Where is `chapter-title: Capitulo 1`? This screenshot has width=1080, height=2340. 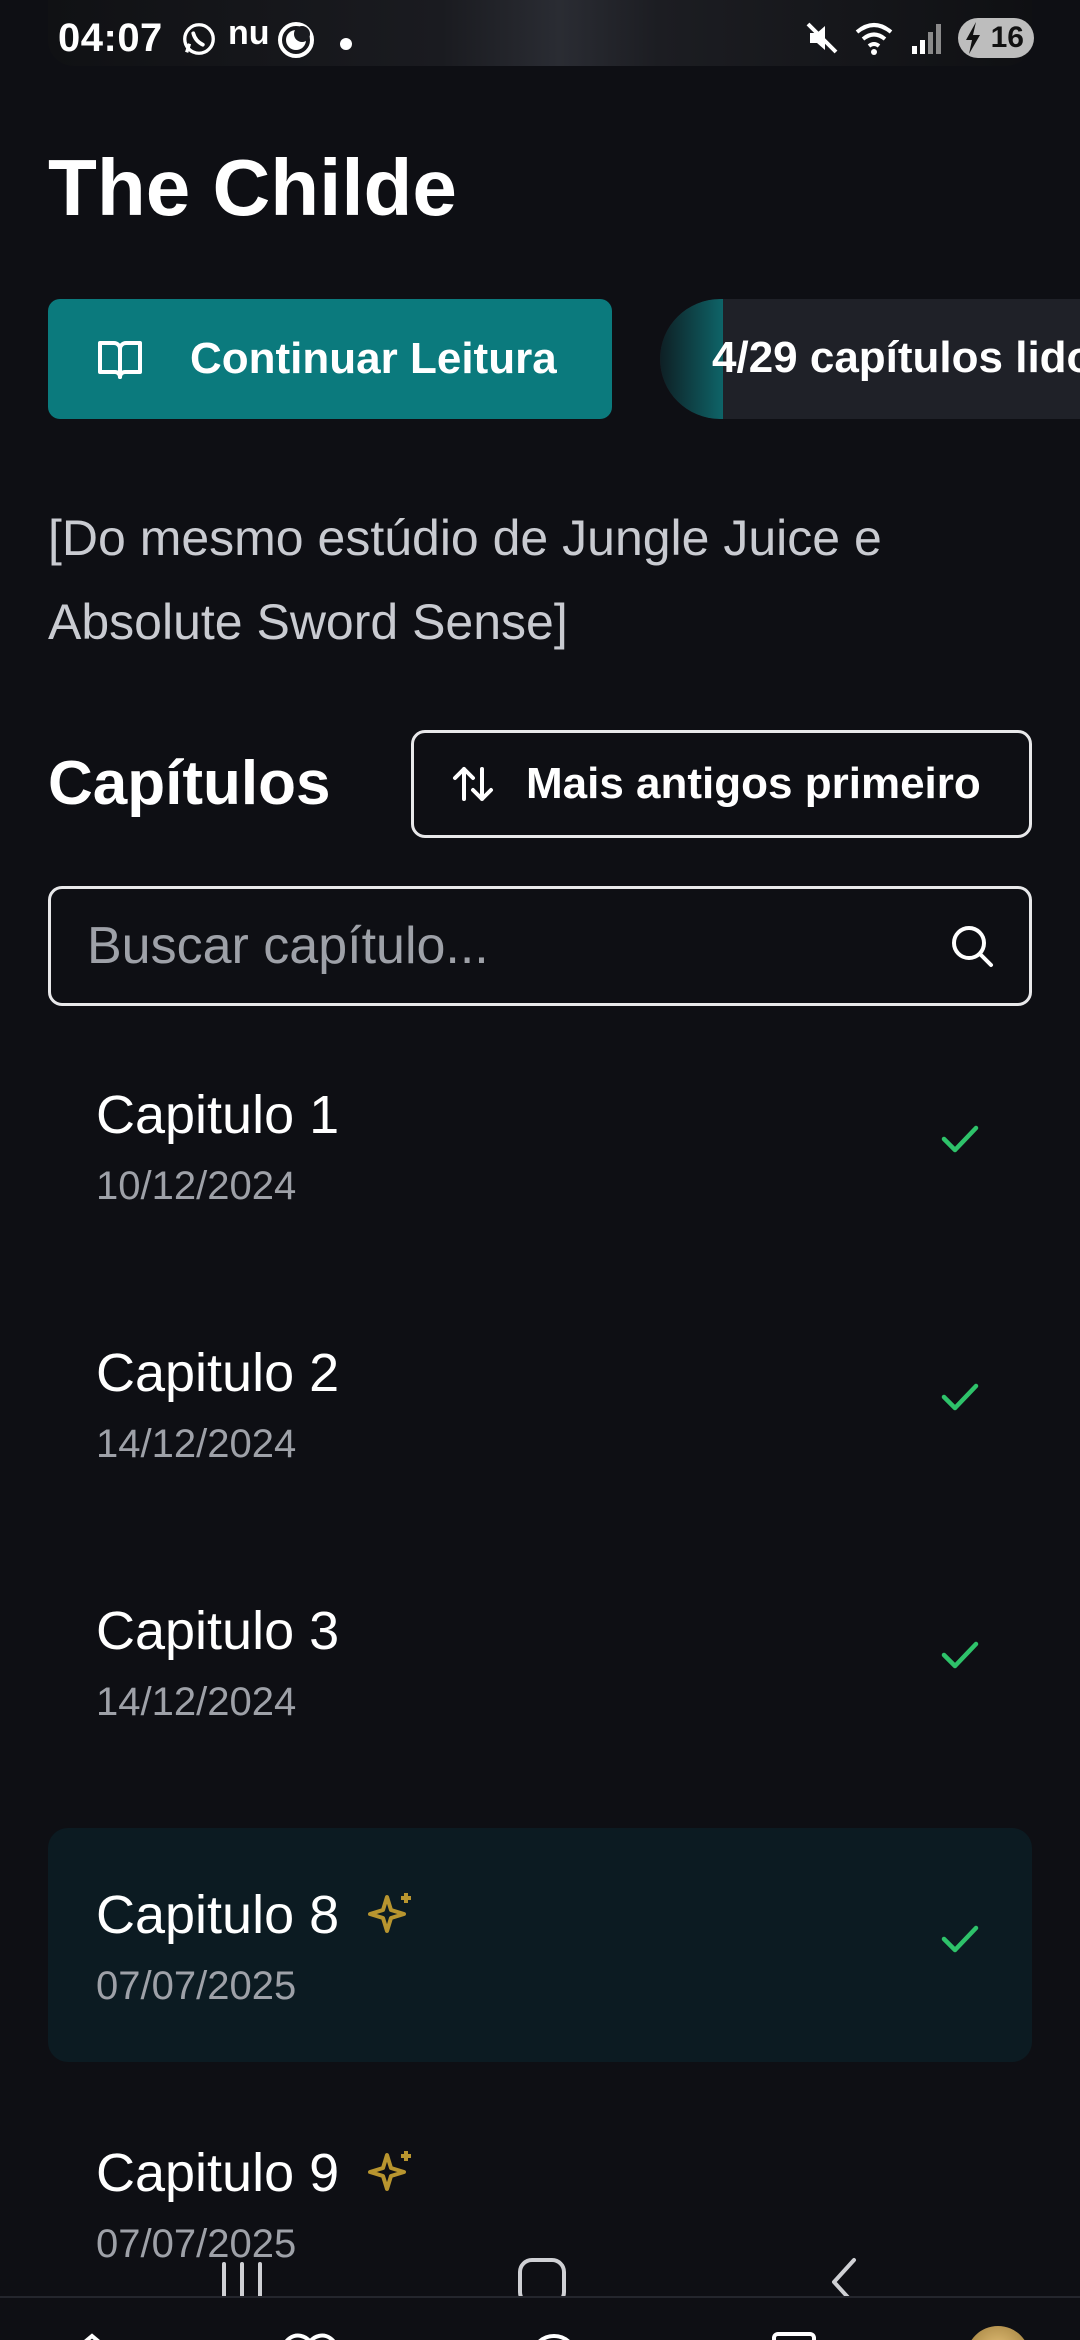
chapter-title: Capitulo 1 is located at coordinates (218, 1115).